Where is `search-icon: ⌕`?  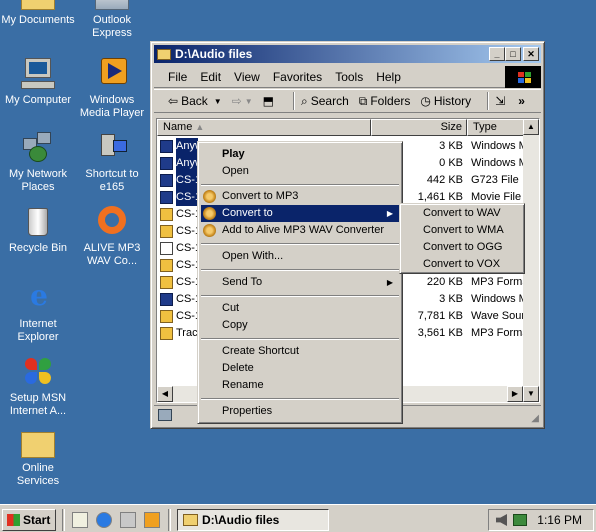 search-icon: ⌕ is located at coordinates (304, 100).